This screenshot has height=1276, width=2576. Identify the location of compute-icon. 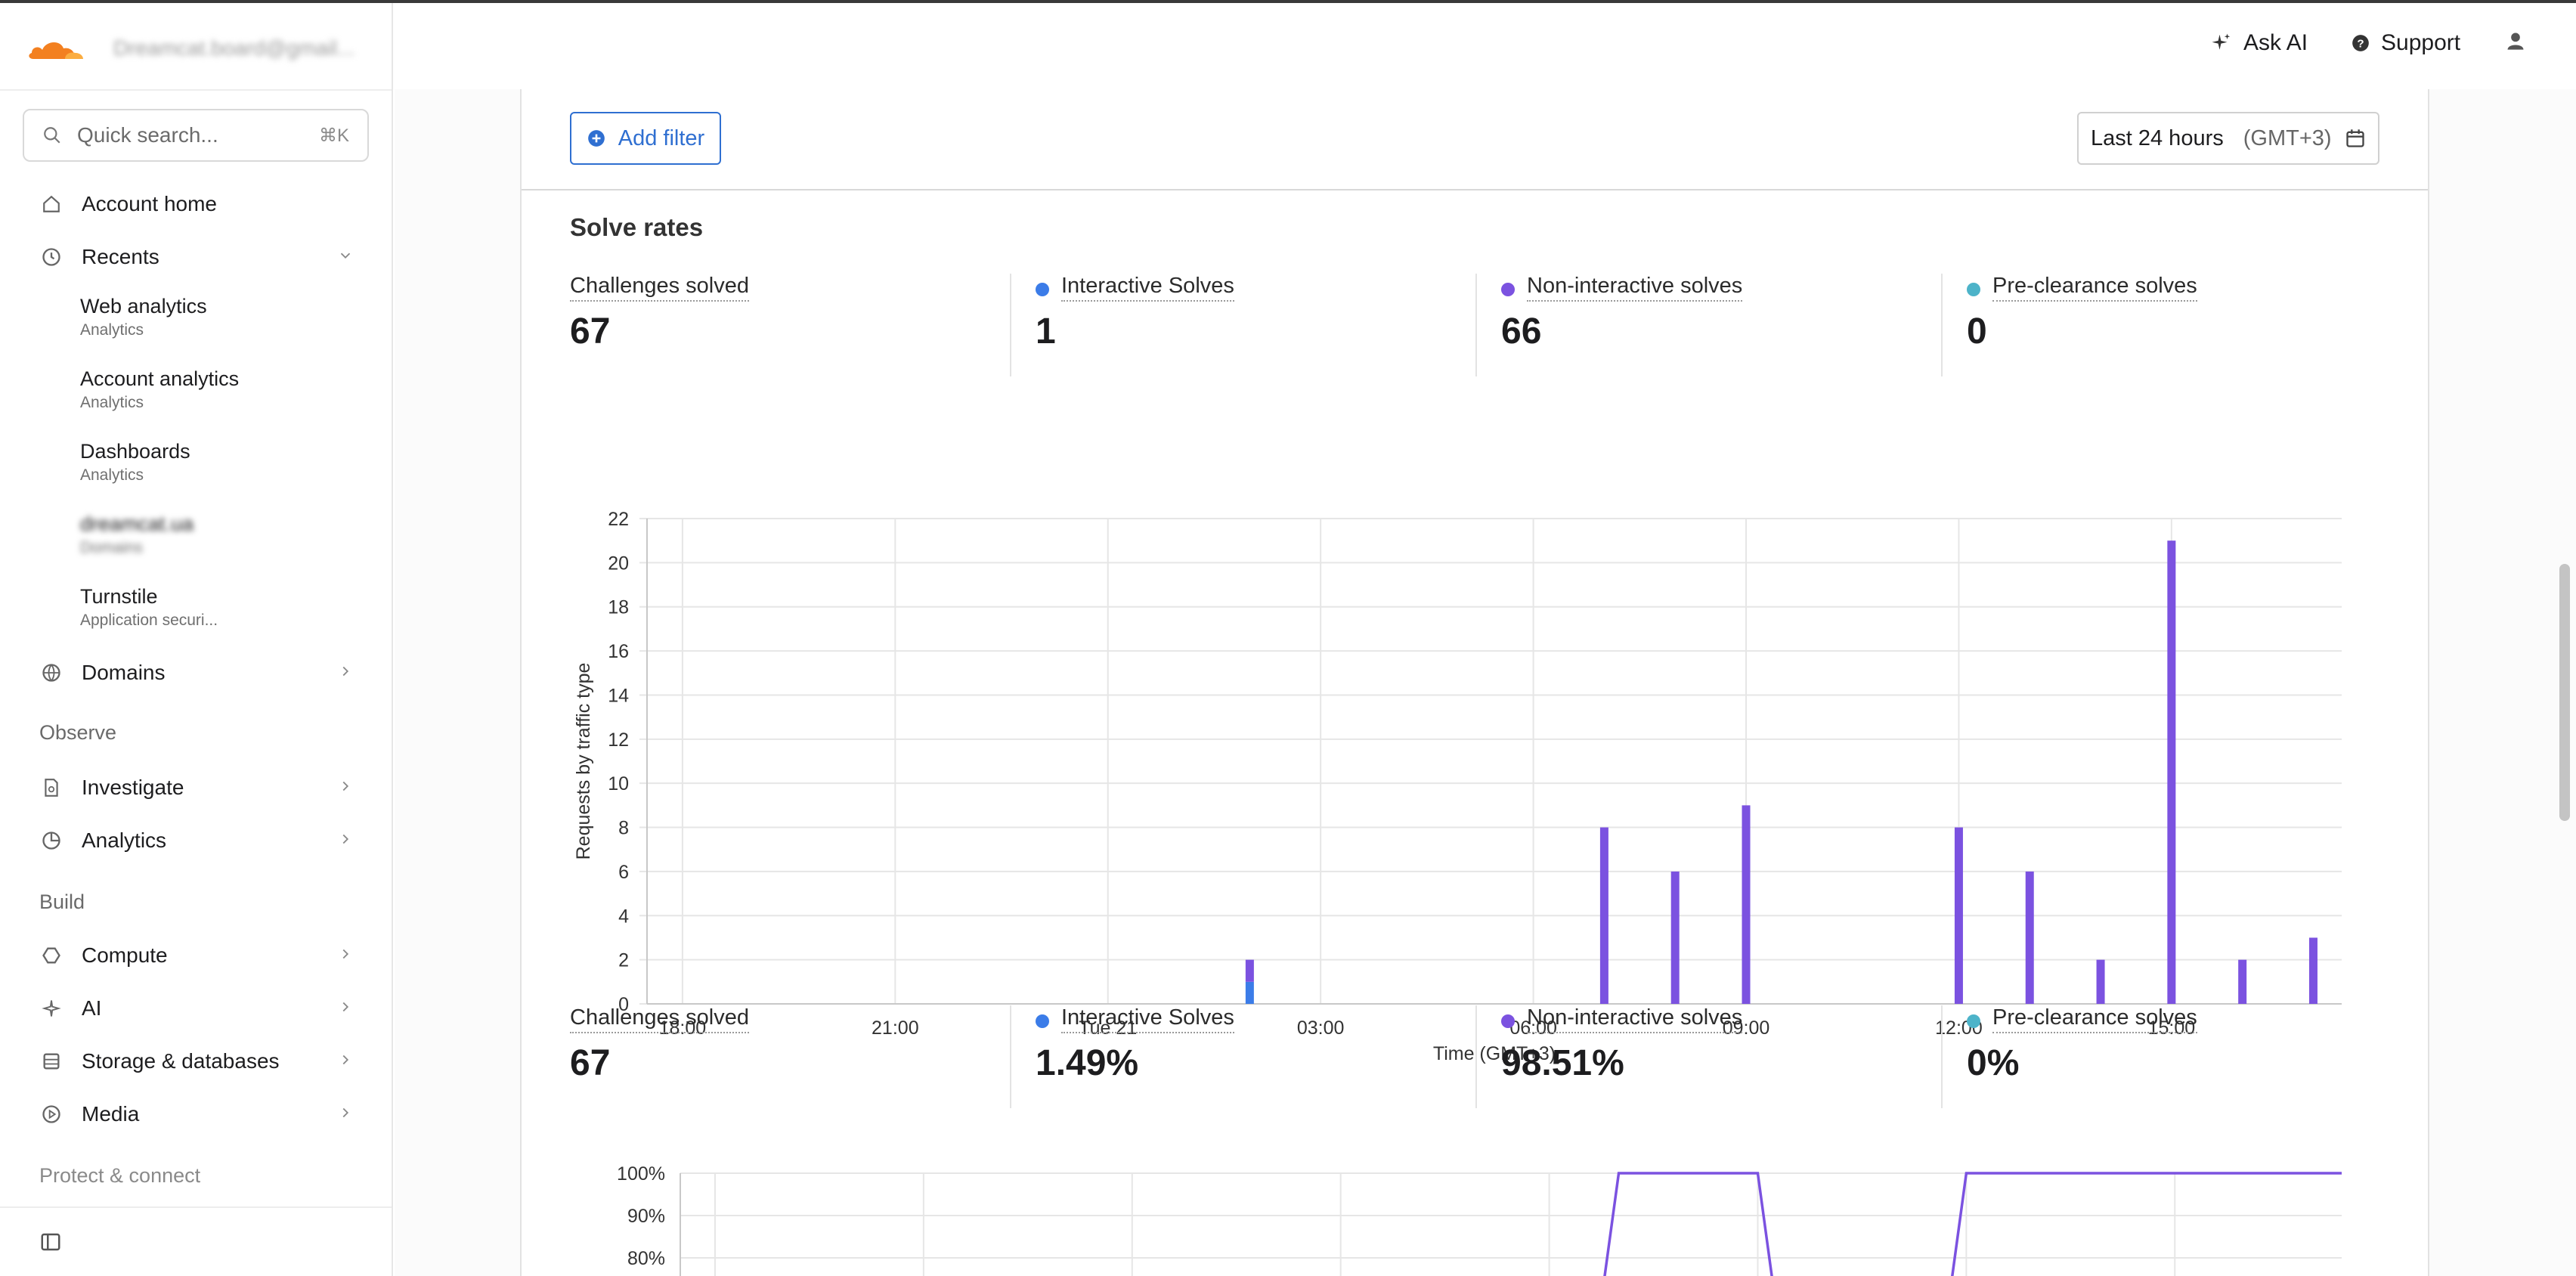
(51, 955).